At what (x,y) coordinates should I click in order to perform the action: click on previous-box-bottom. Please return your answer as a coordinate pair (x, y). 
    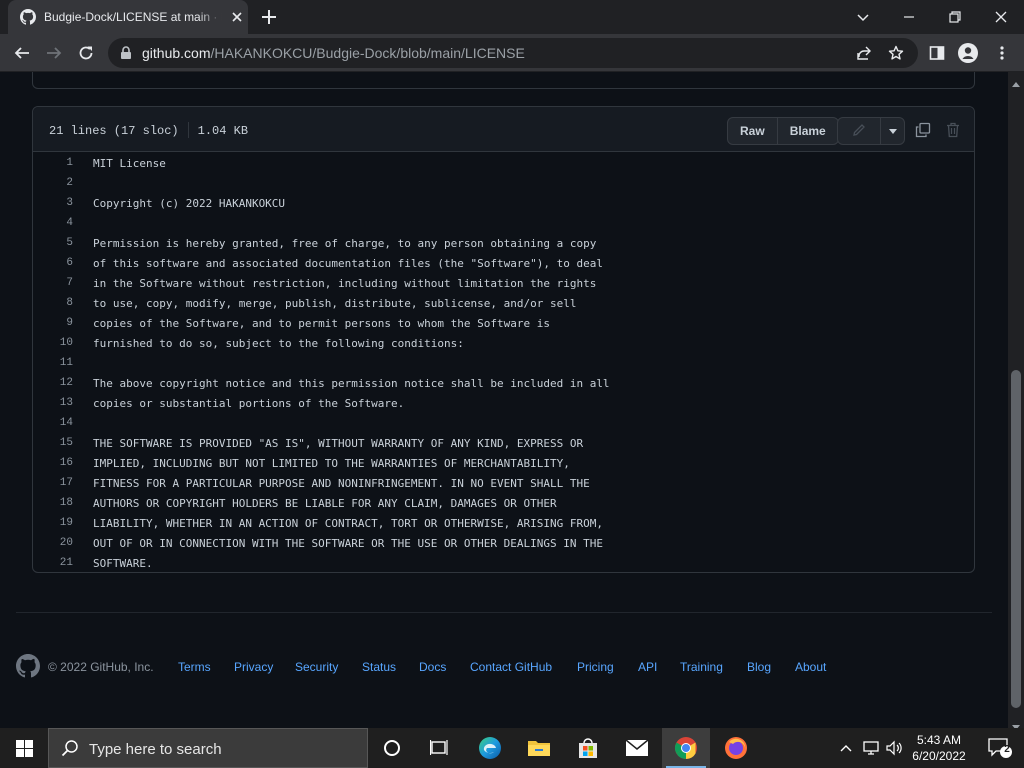
    Looking at the image, I should click on (503, 80).